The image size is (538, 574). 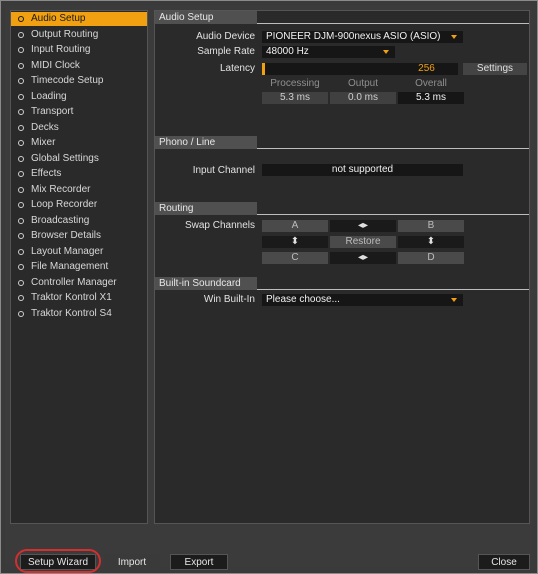 I want to click on latency-label: Latency, so click(x=237, y=68).